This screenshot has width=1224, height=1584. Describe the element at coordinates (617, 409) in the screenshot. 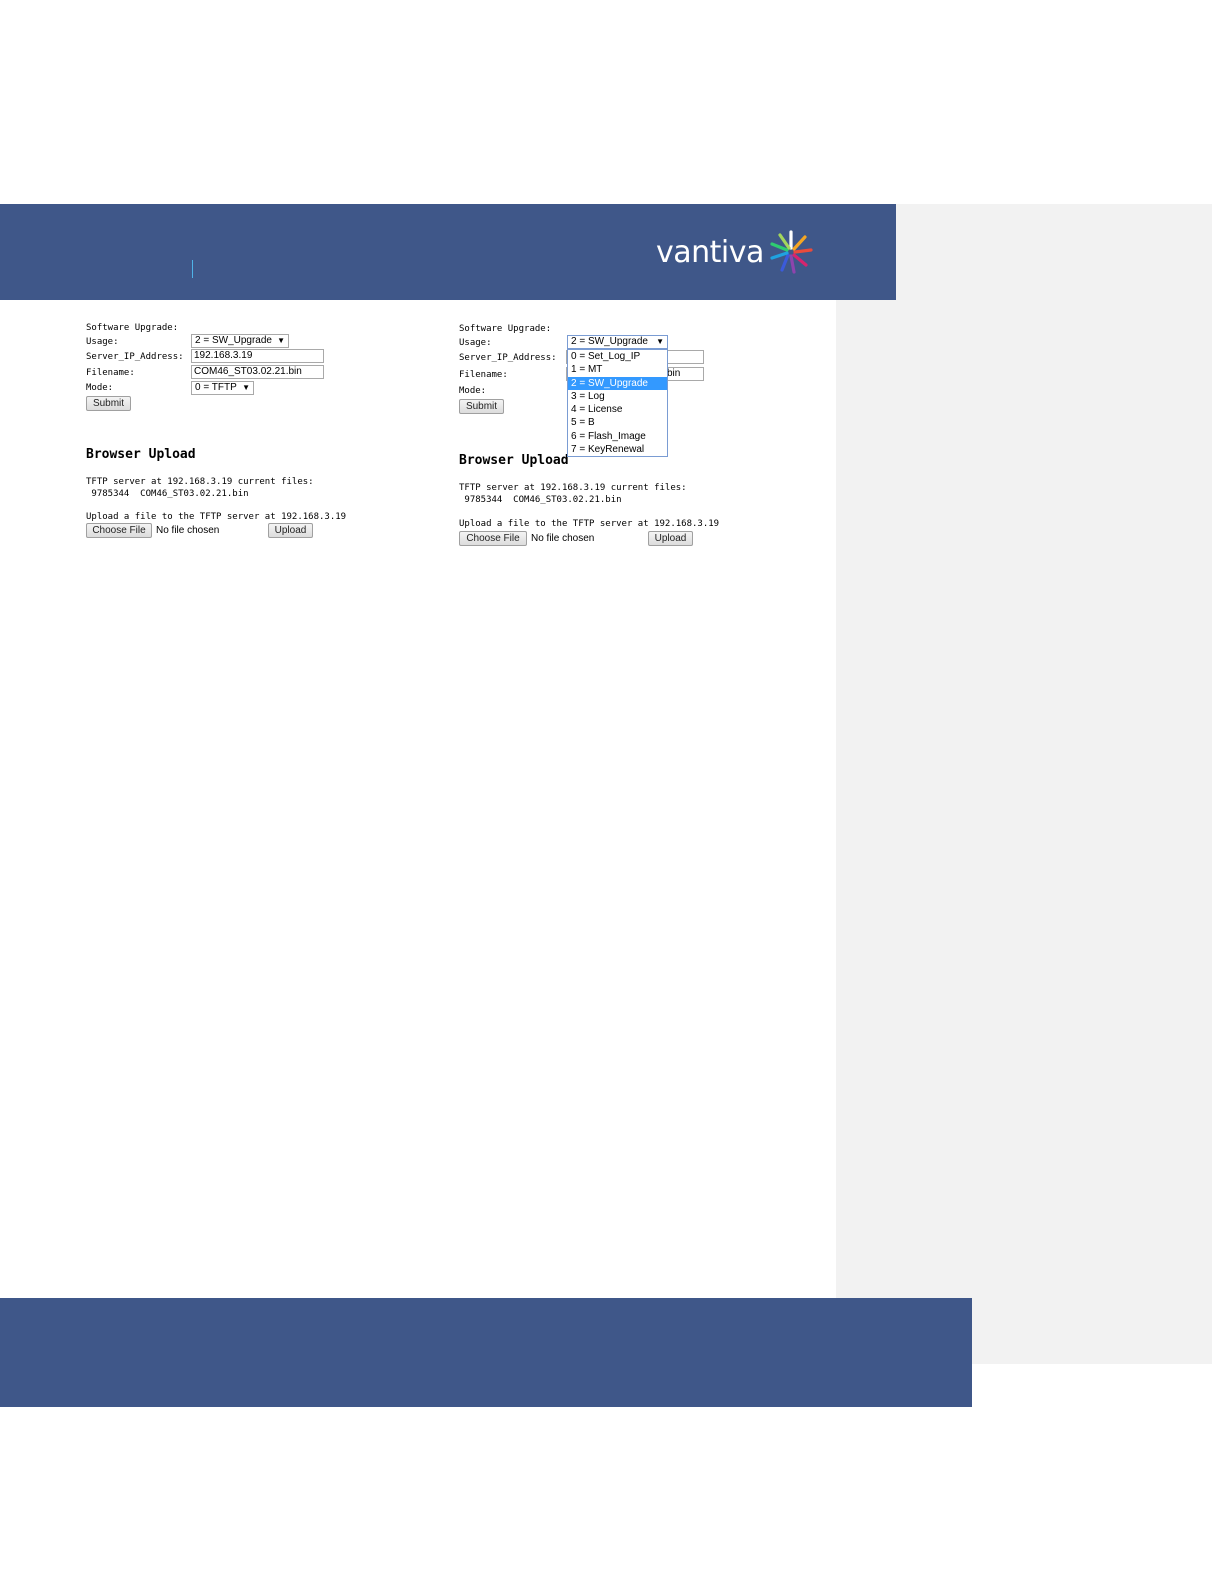

I see `dropdown-option: 4 = License` at that location.